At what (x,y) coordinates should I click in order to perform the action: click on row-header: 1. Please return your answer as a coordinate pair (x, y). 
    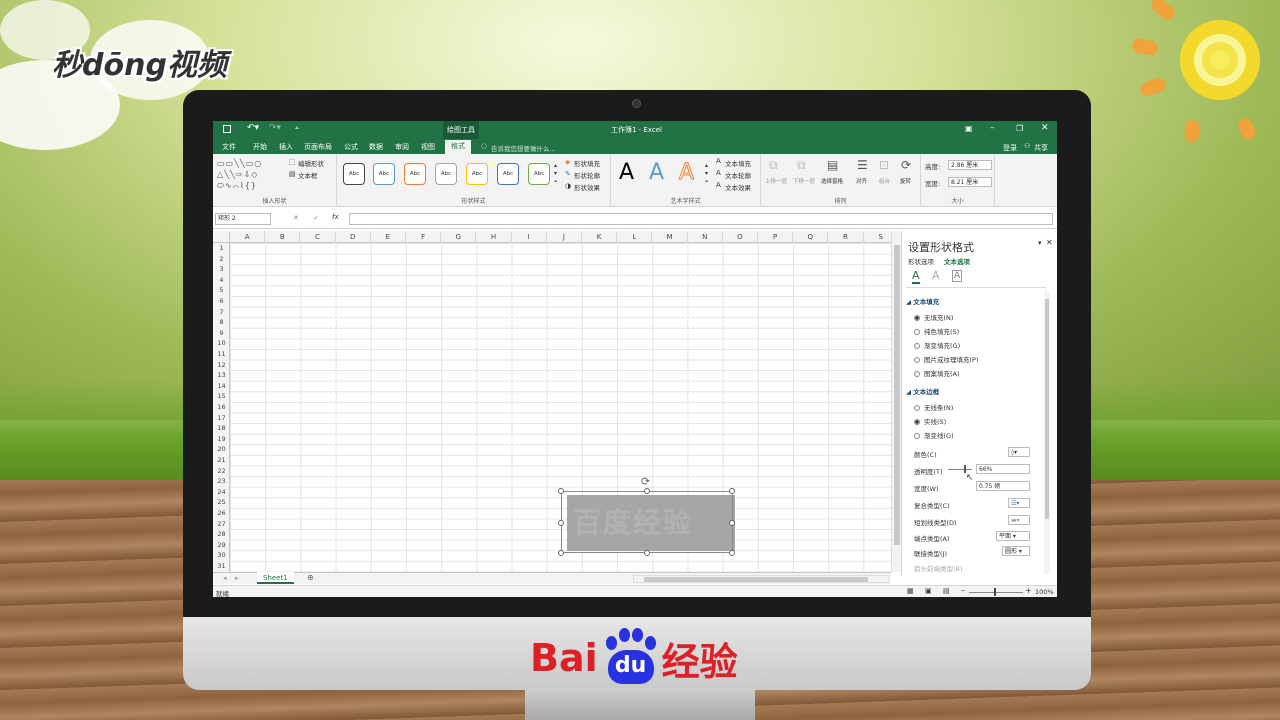
    Looking at the image, I should click on (221, 248).